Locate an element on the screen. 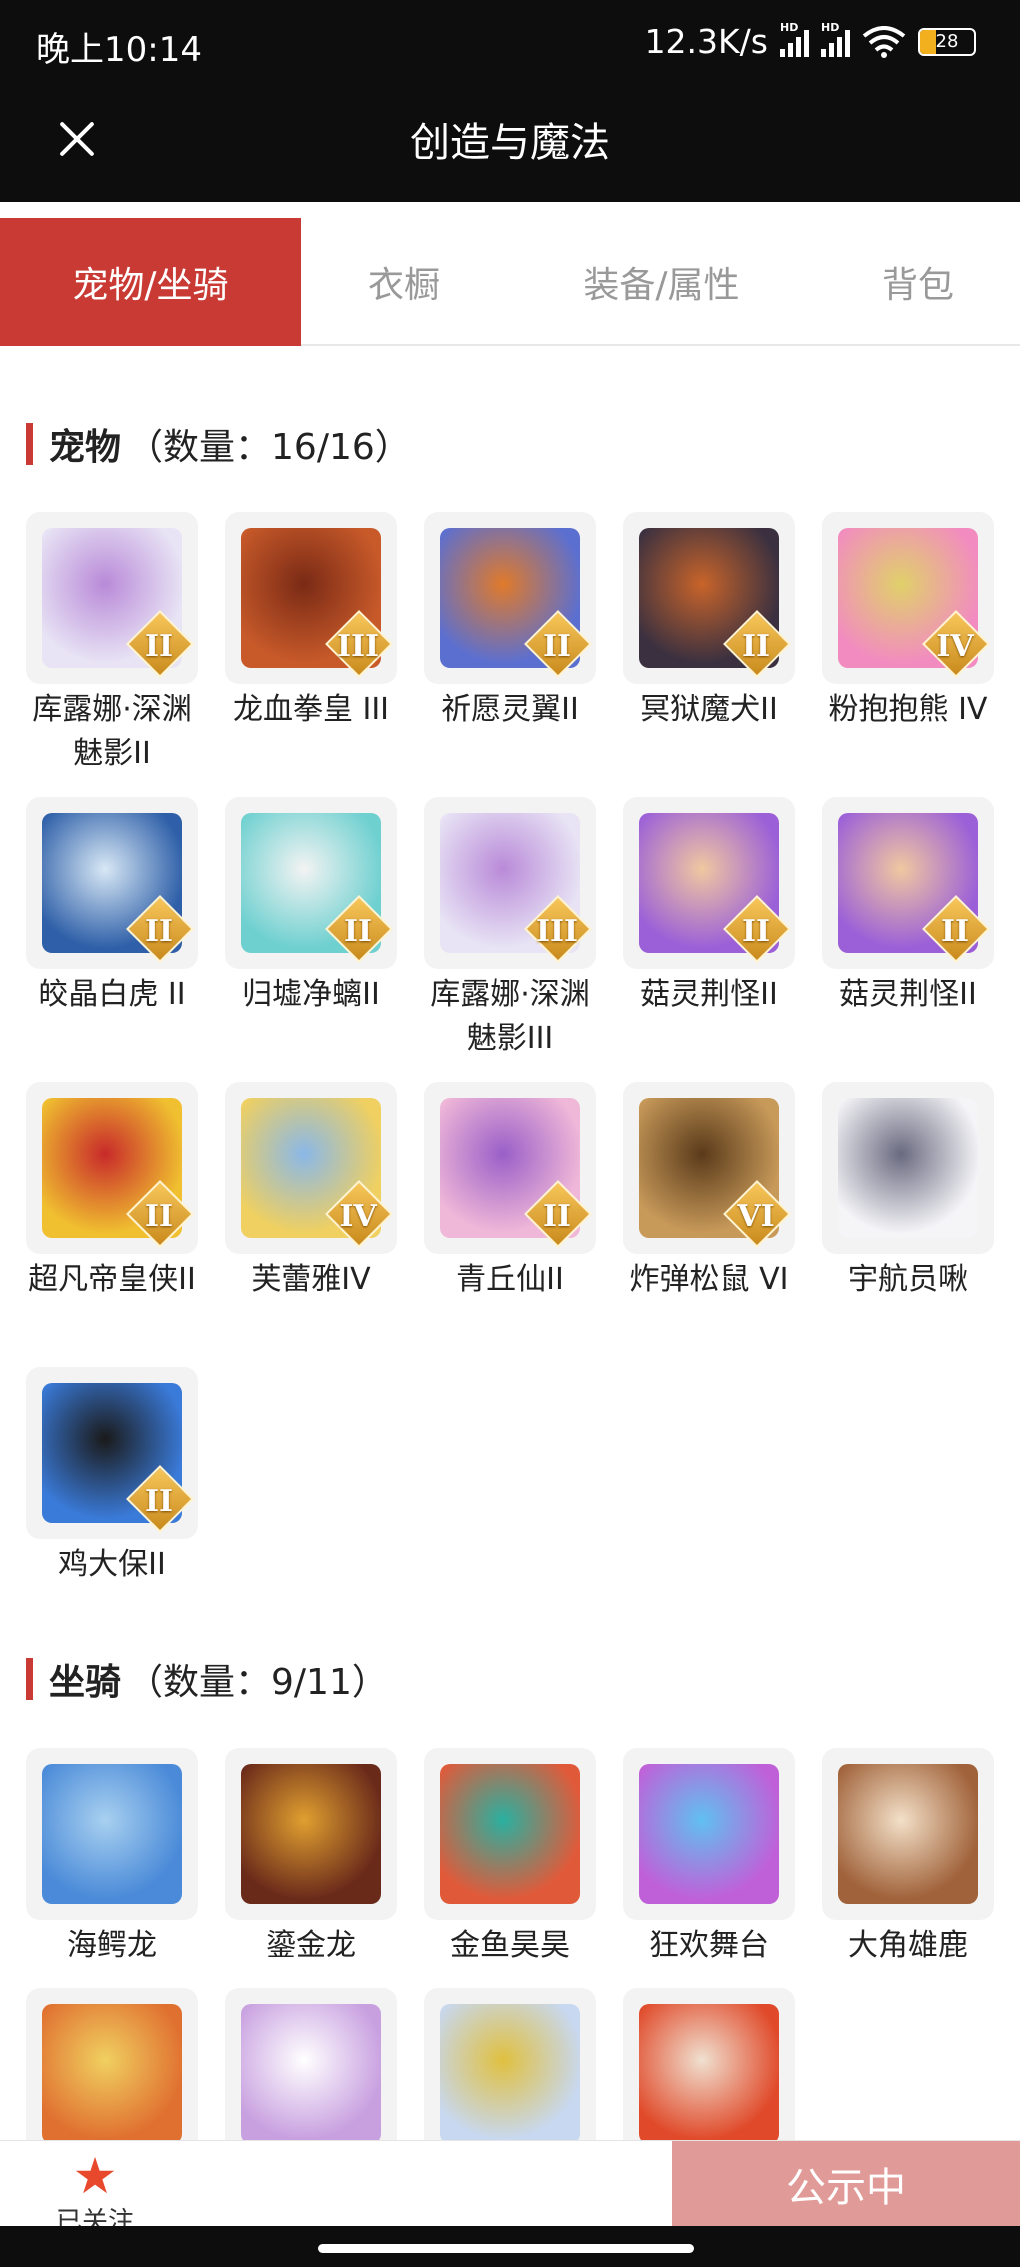  item-card: IV 芙蕾雅IV is located at coordinates (311, 1218).